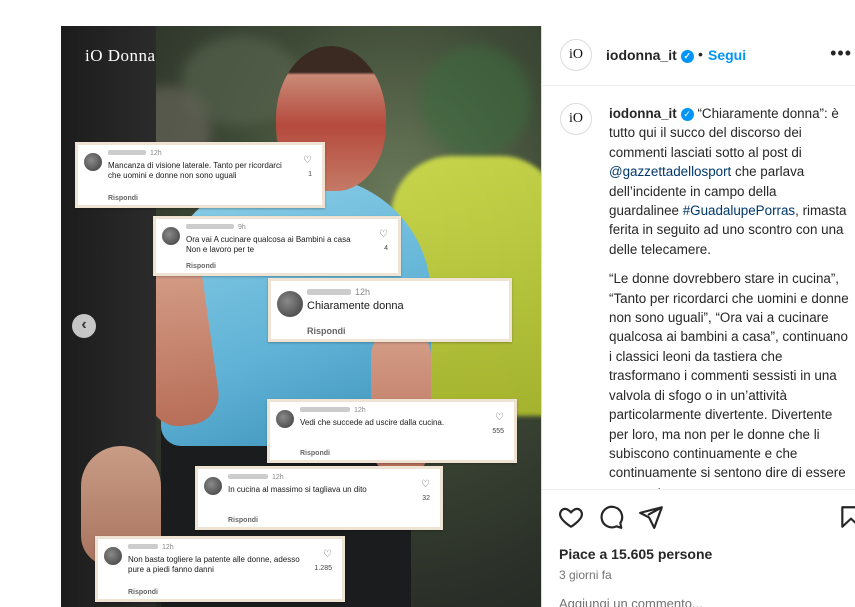  What do you see at coordinates (576, 55) in the screenshot?
I see `profile-avatar: iO` at bounding box center [576, 55].